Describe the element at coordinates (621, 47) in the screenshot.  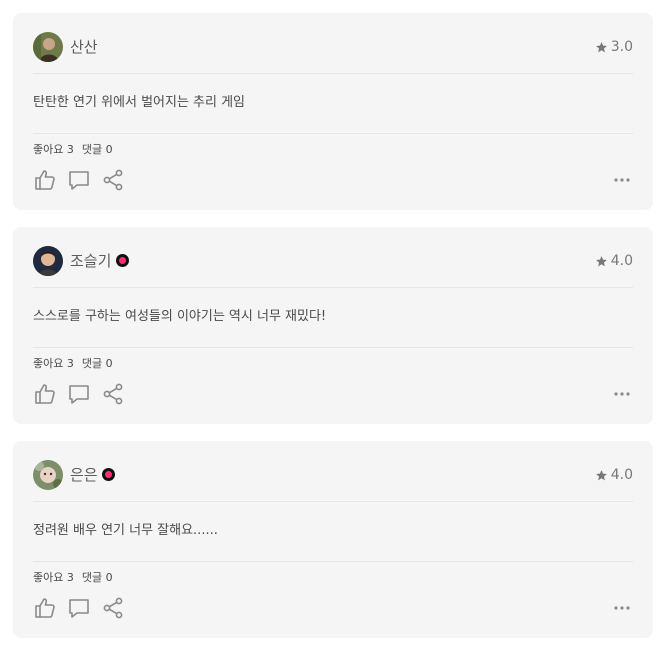
I see `rating-value: 3.0` at that location.